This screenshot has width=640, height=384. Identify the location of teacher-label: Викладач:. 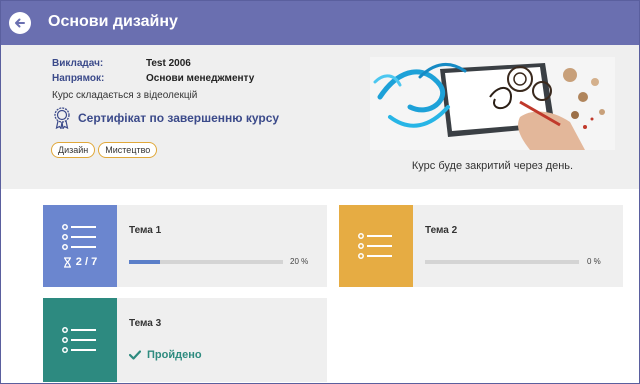
(78, 63).